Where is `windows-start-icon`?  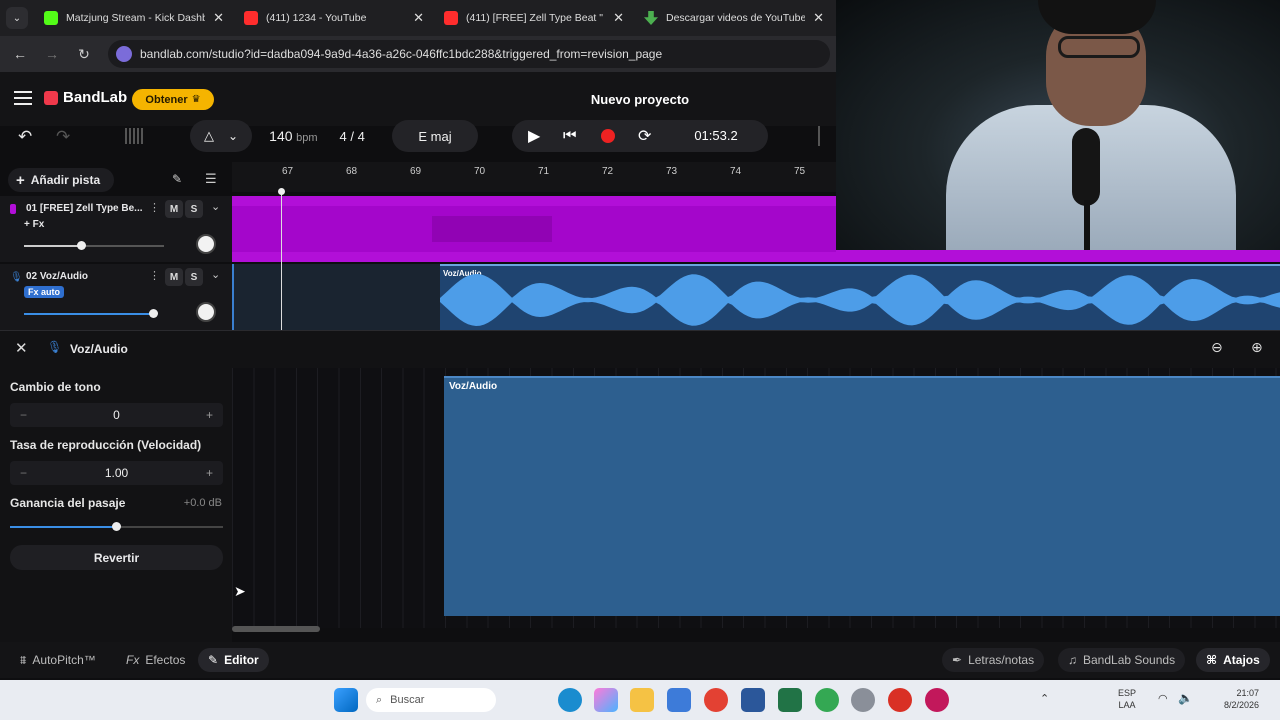 windows-start-icon is located at coordinates (346, 700).